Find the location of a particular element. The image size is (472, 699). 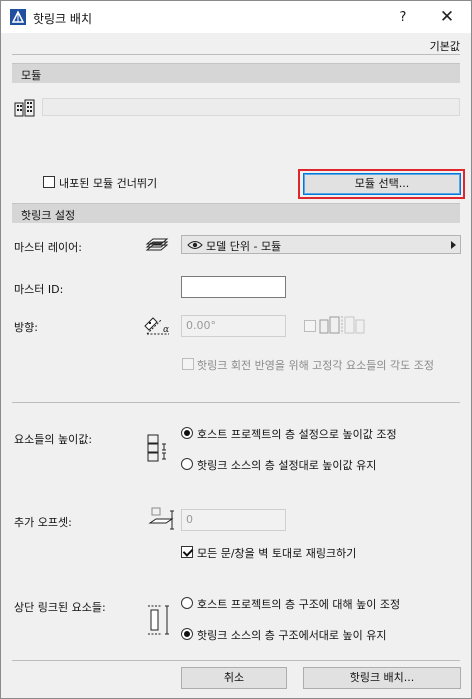

top-linked-option-host: 호스트 프로젝트의 층 구조에 대해 높이 조정 is located at coordinates (299, 604).